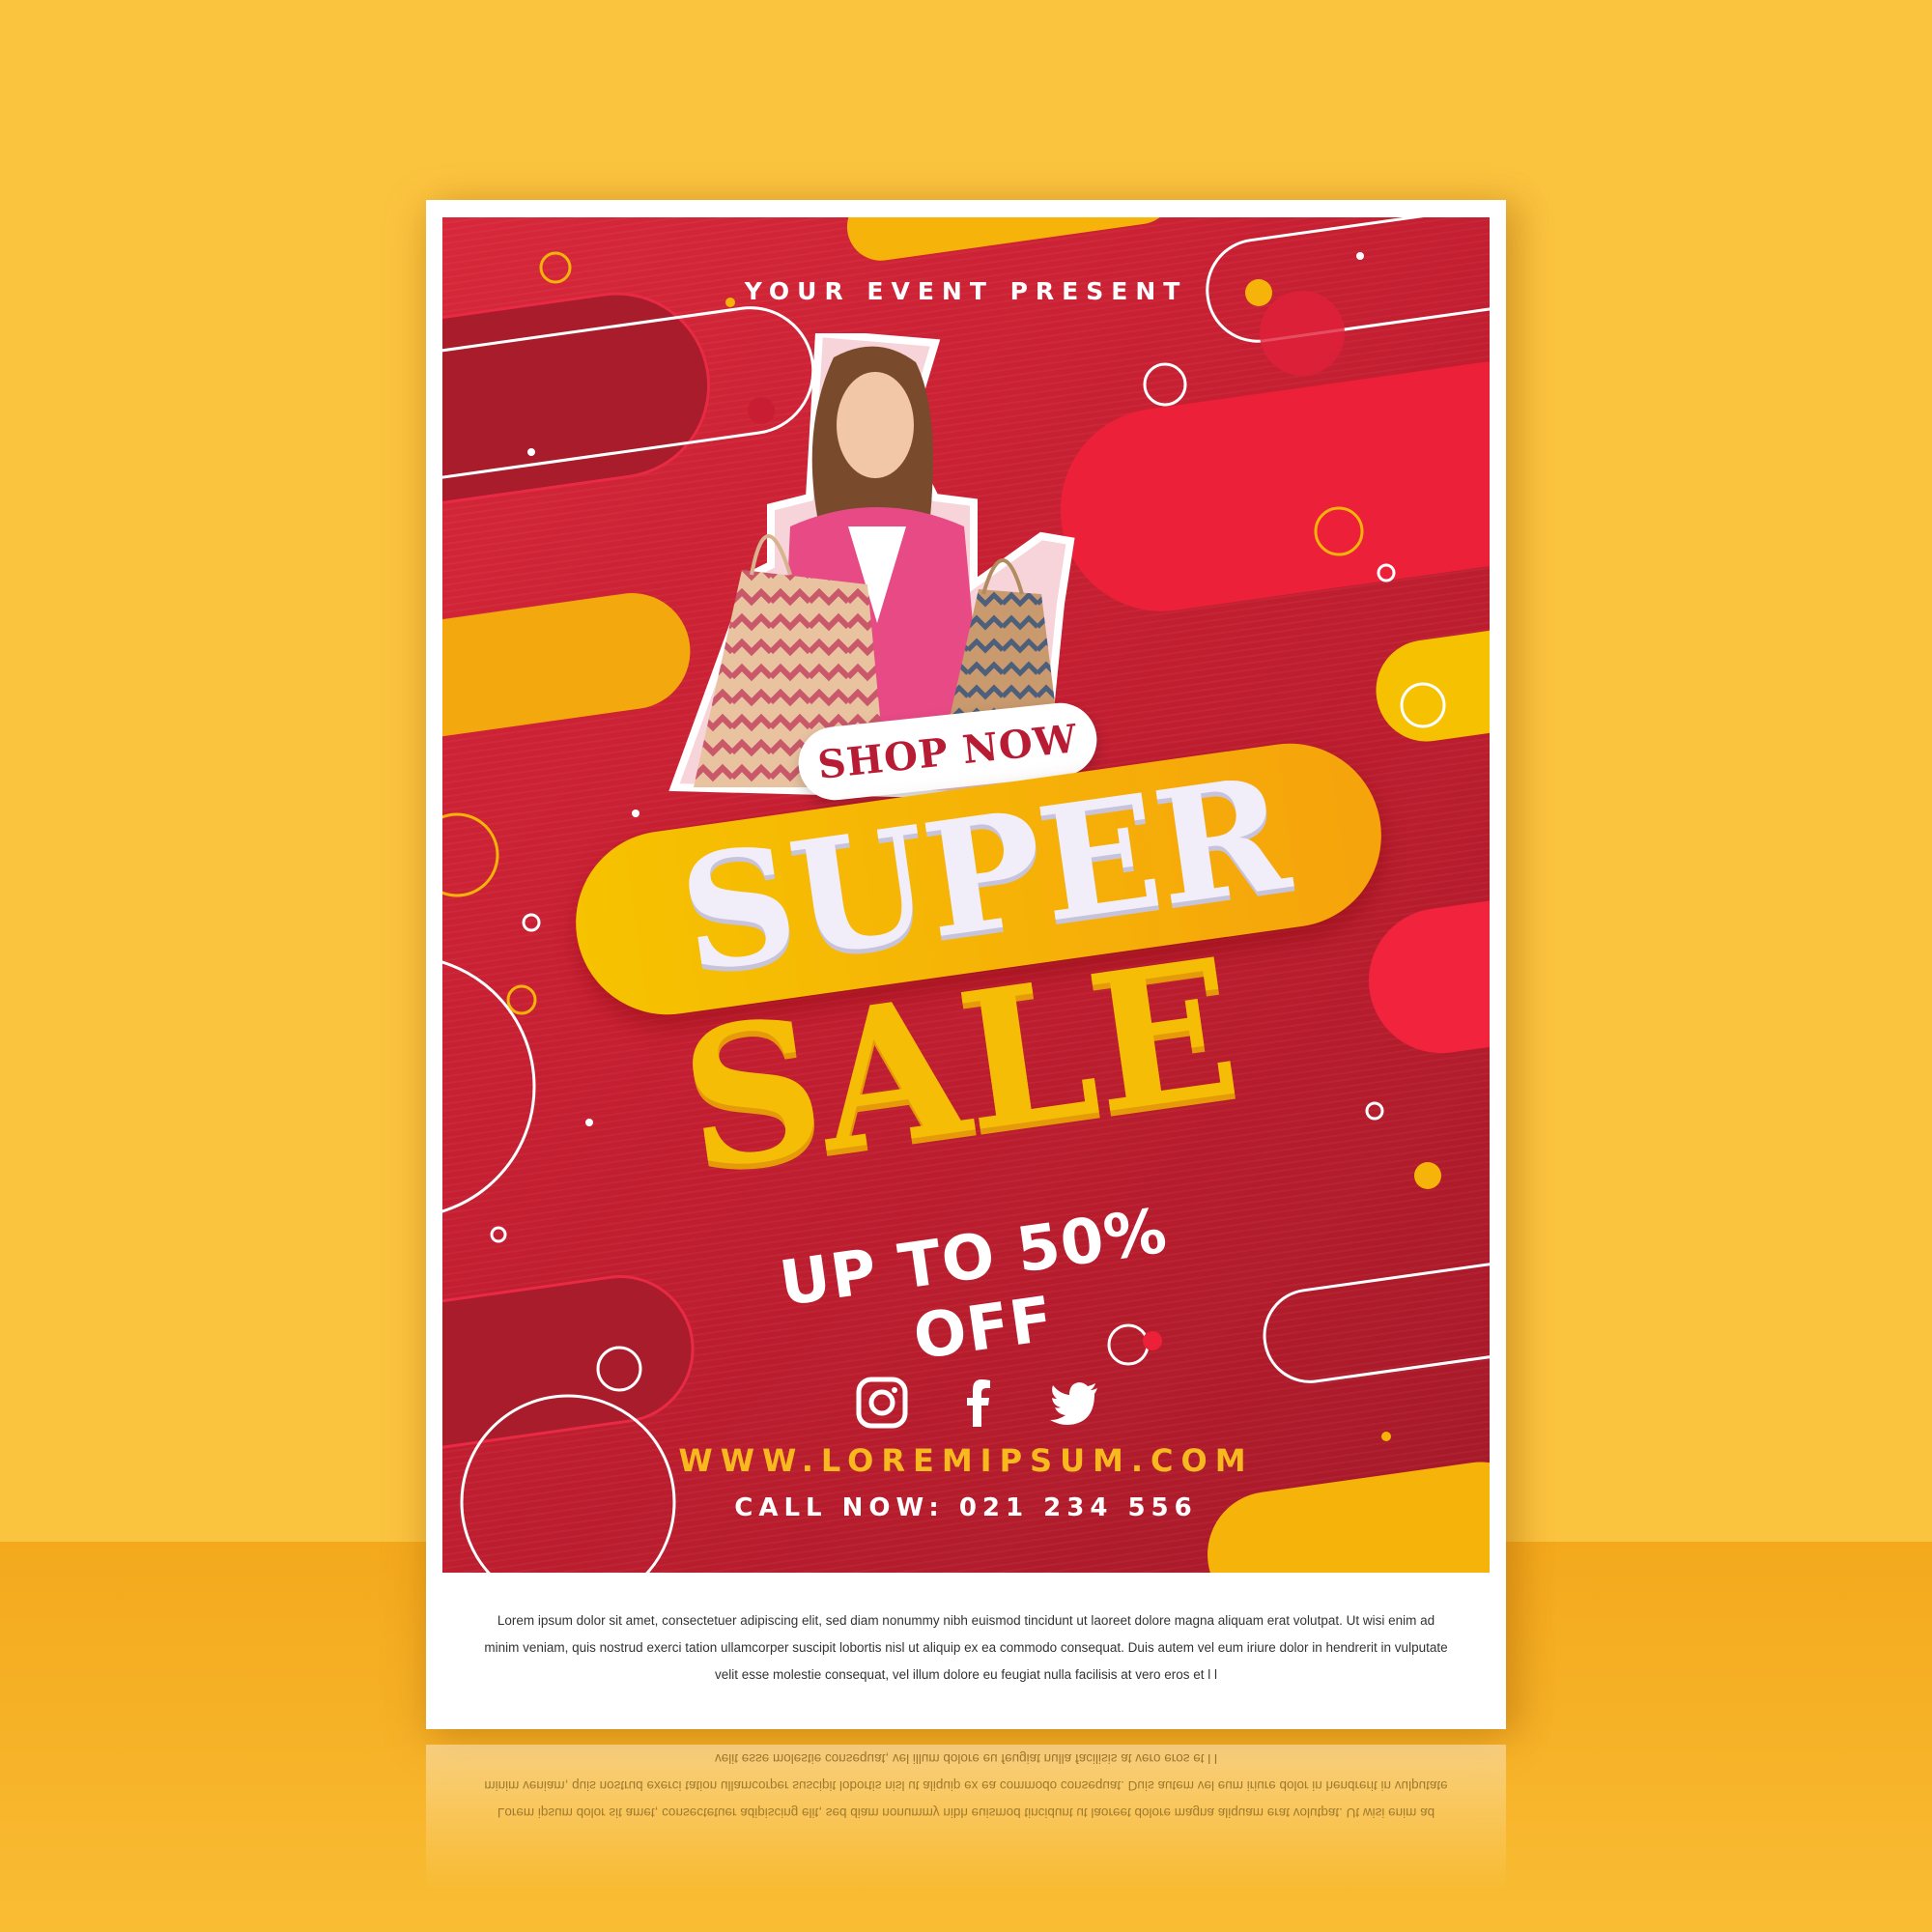 This screenshot has width=1932, height=1932. Describe the element at coordinates (966, 291) in the screenshot. I see `event-title: YOUR EVENT PRESENT` at that location.